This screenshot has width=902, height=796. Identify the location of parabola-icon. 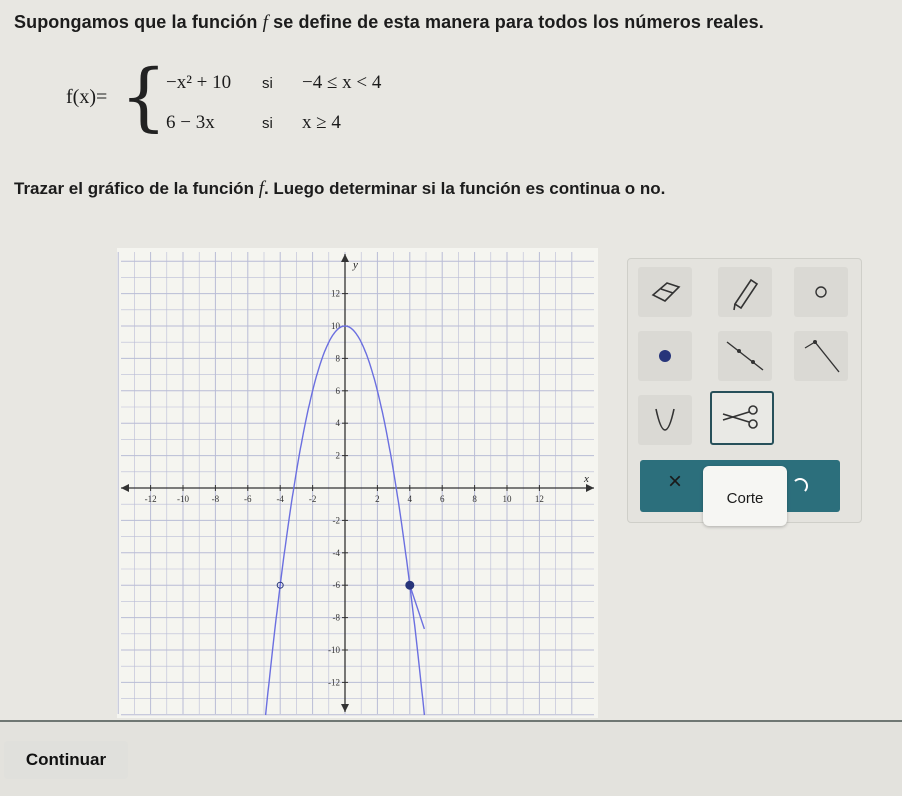
(665, 419).